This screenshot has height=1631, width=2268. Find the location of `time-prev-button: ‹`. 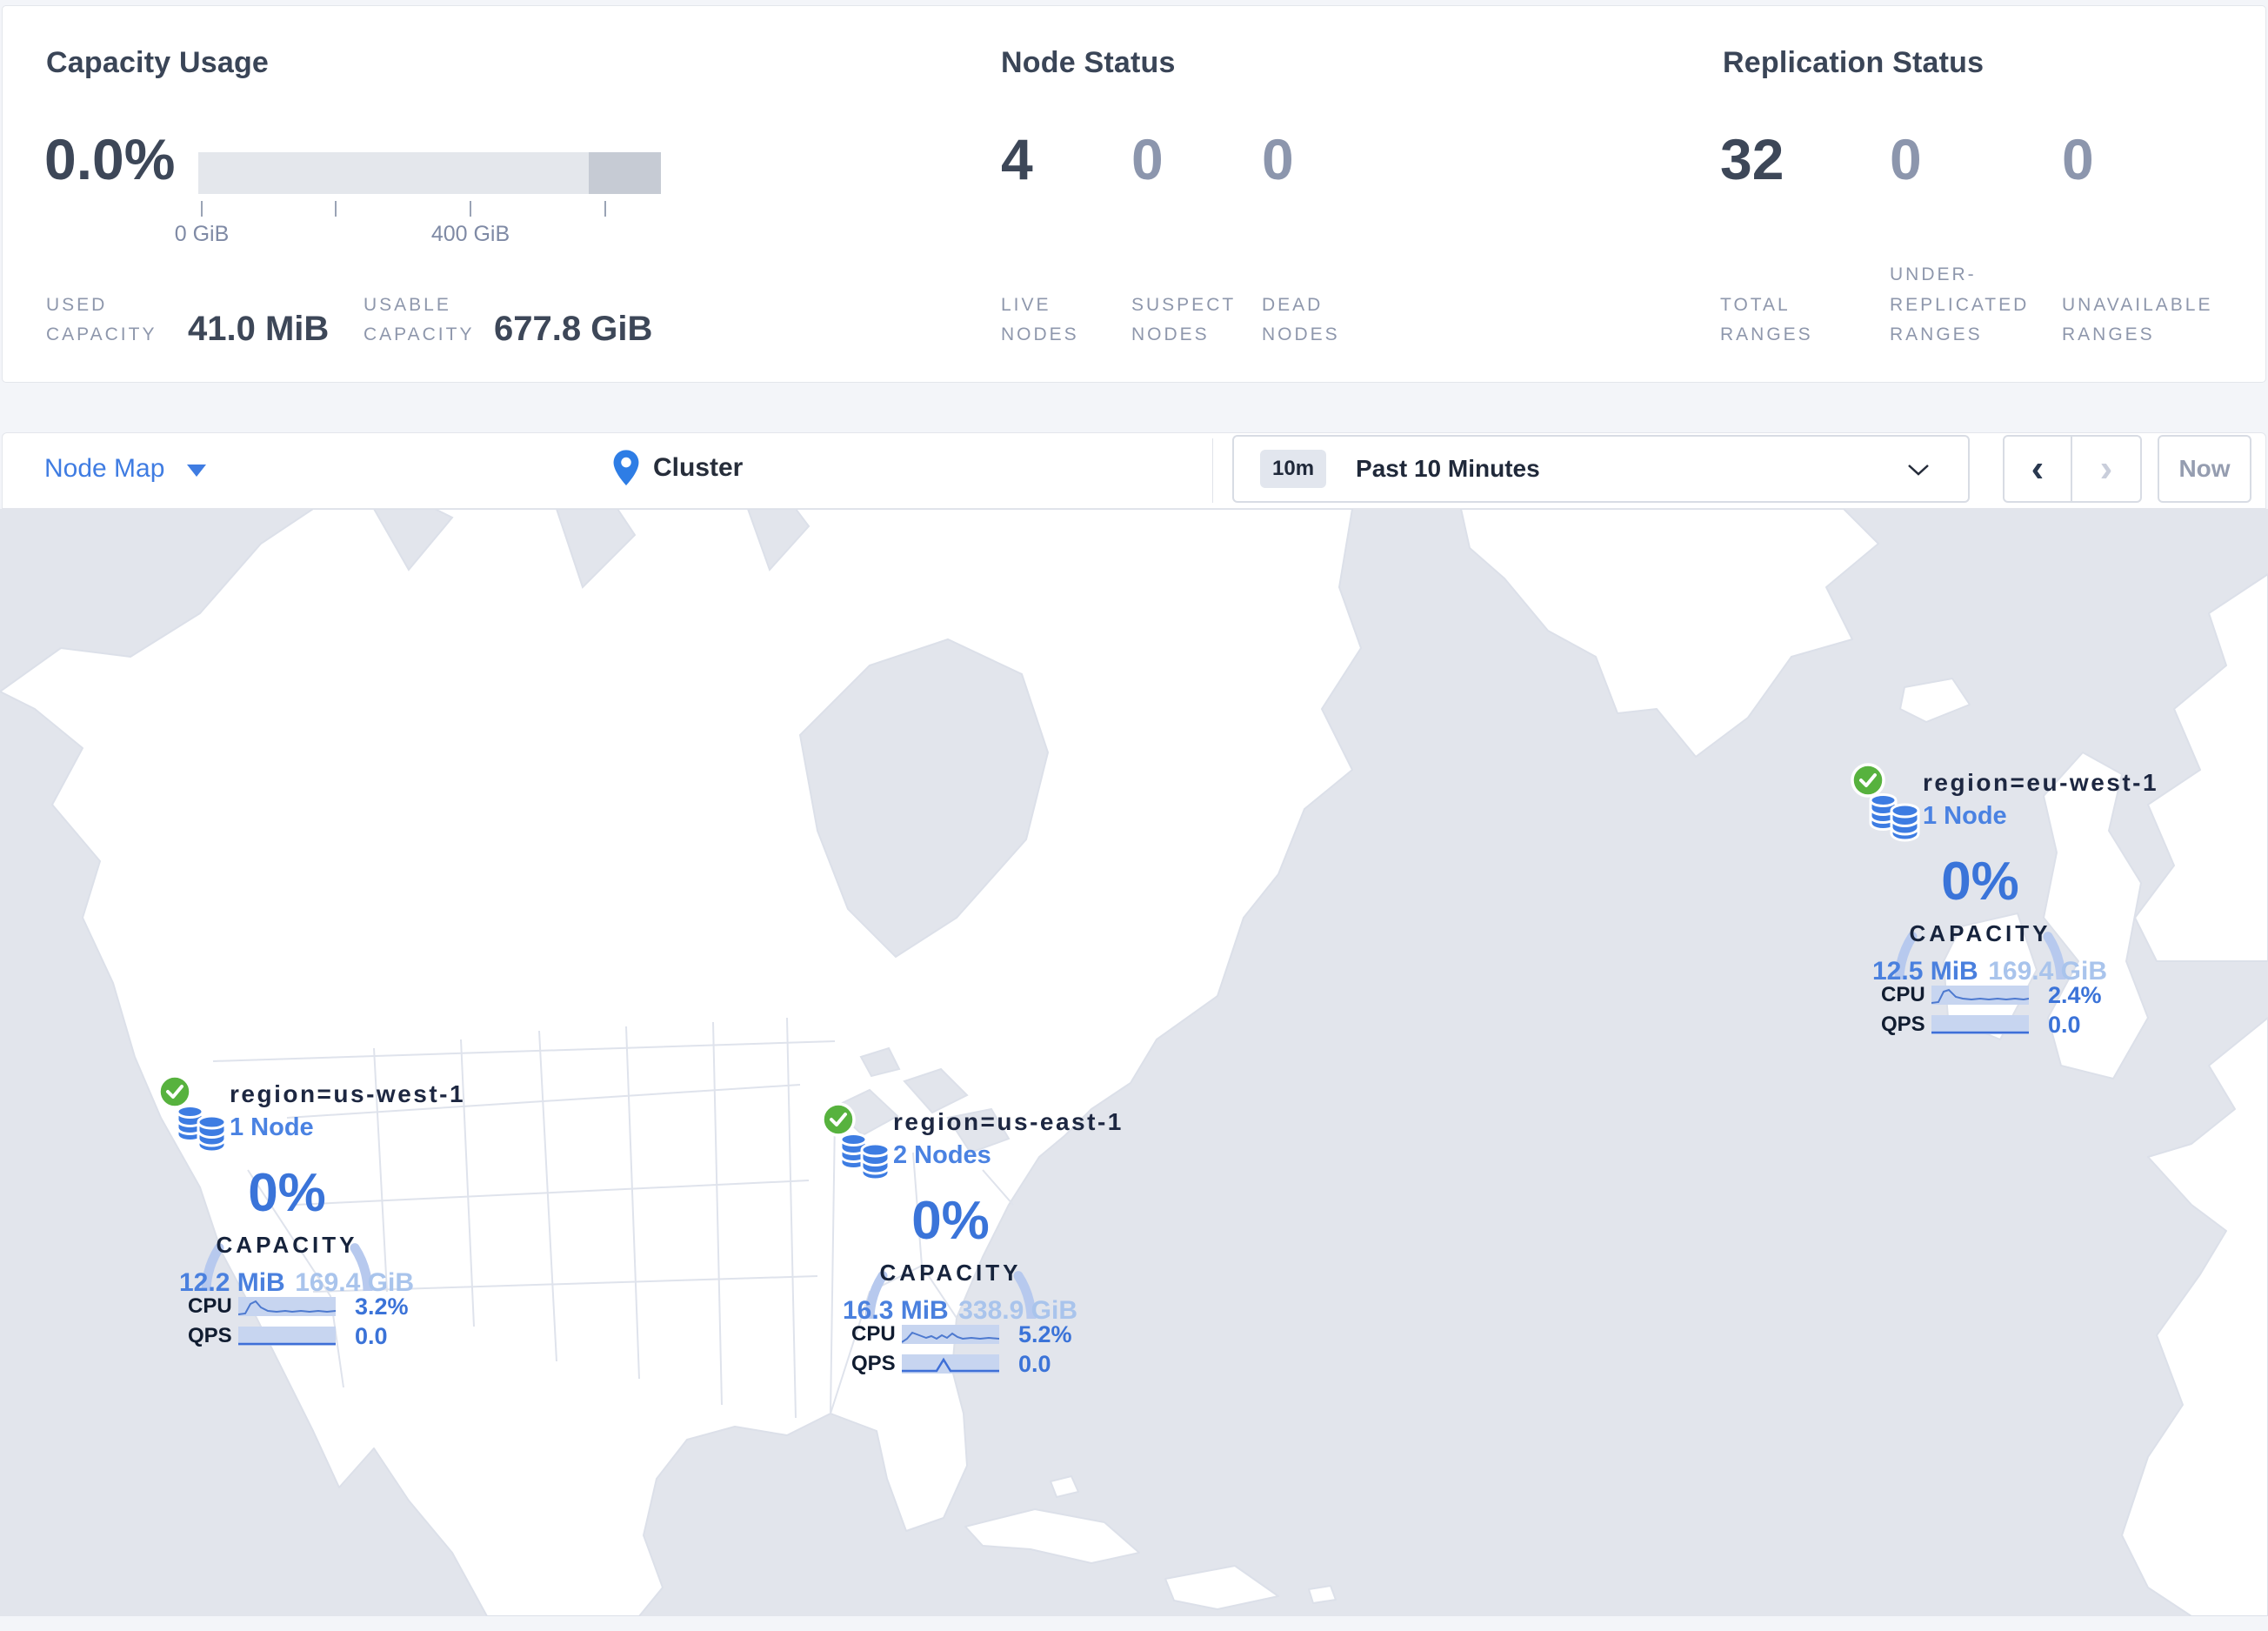

time-prev-button: ‹ is located at coordinates (2039, 469).